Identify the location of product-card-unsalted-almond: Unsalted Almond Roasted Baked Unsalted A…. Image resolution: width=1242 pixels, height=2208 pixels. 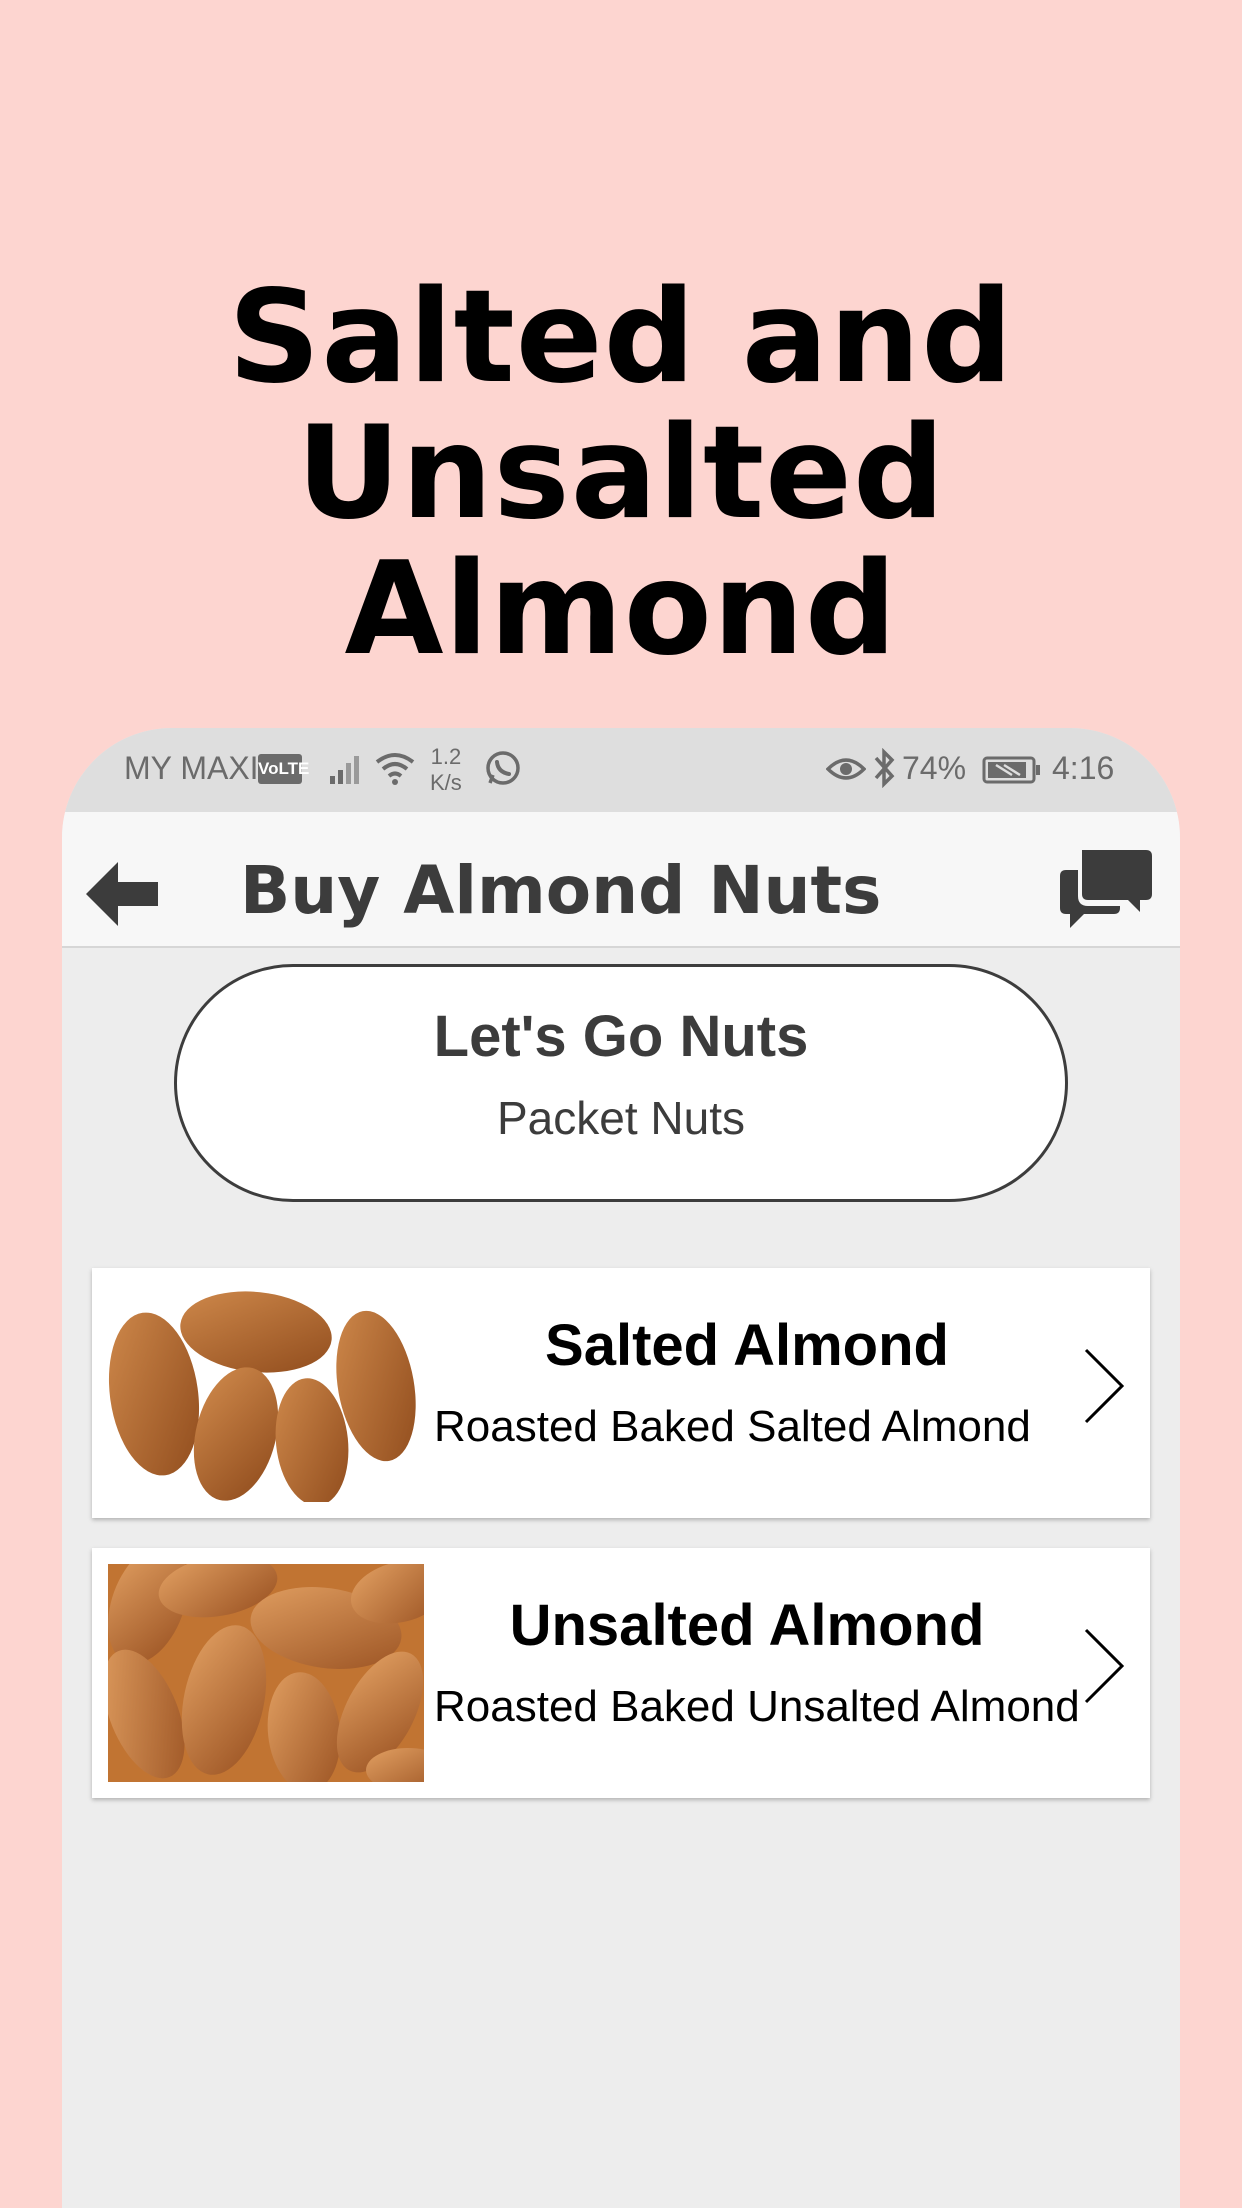
(621, 1673).